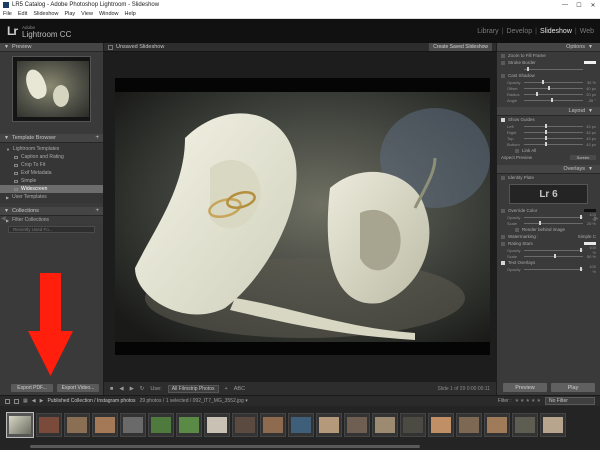  What do you see at coordinates (7, 401) in the screenshot?
I see `primary-display-icon: 1` at bounding box center [7, 401].